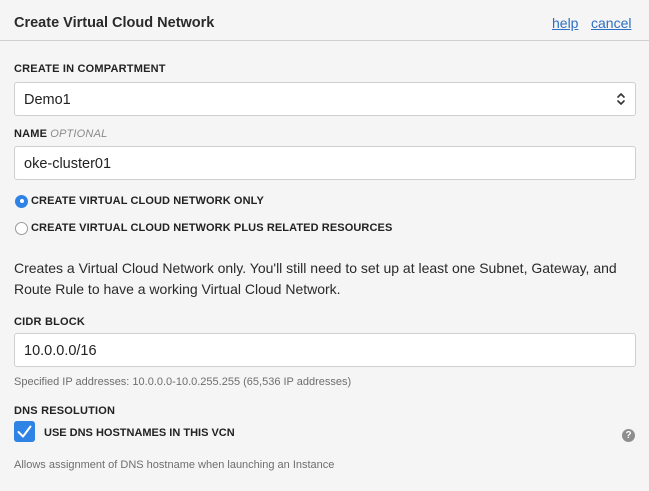 The image size is (649, 491). I want to click on cidr-input-value: 10.0.0.0/16, so click(60, 351).